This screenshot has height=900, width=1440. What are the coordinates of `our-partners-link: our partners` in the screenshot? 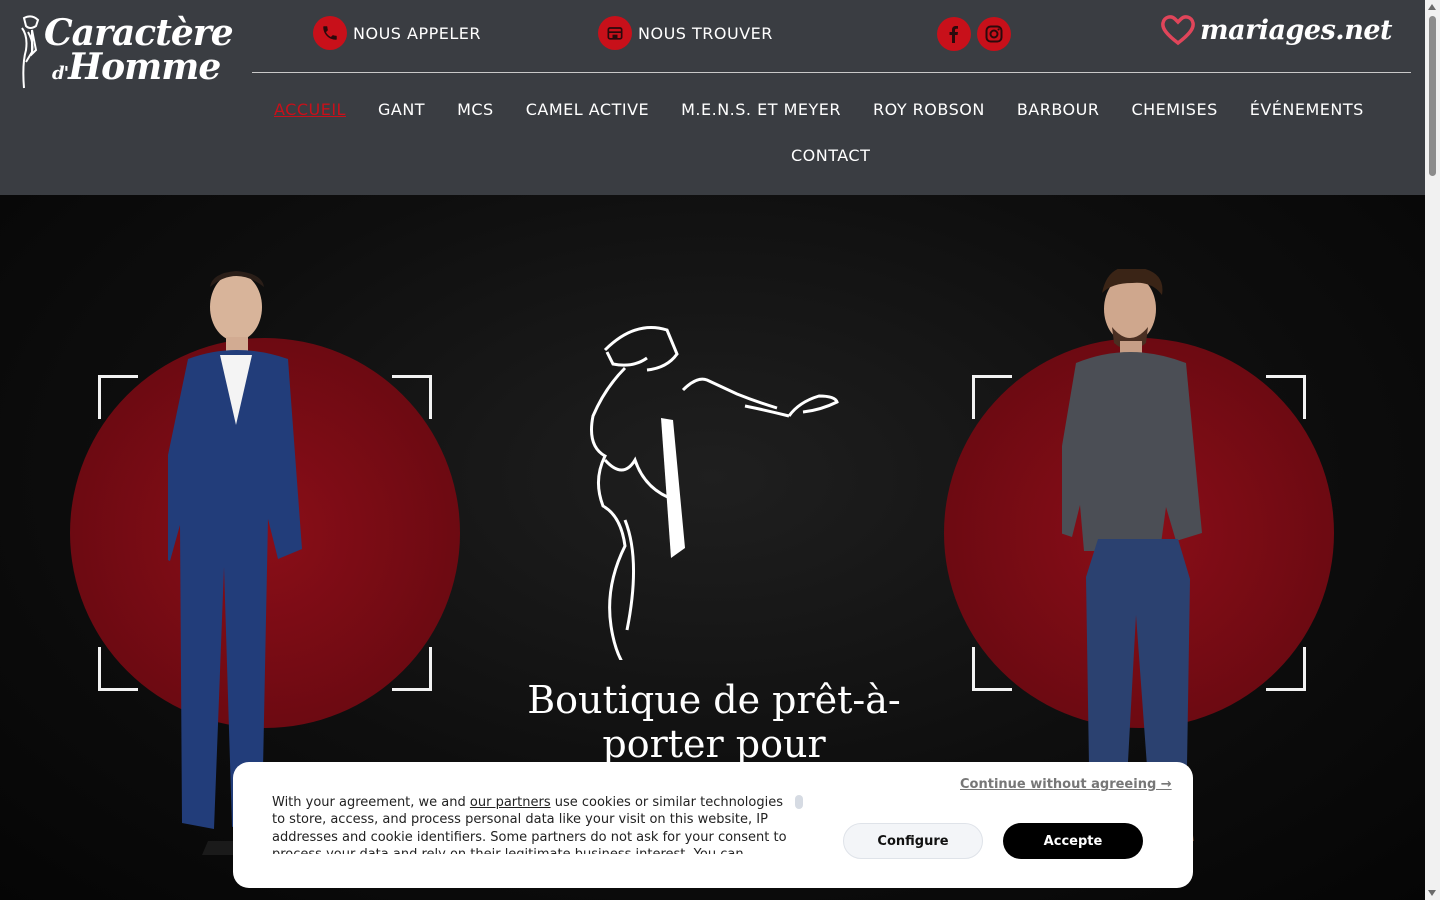 It's located at (510, 802).